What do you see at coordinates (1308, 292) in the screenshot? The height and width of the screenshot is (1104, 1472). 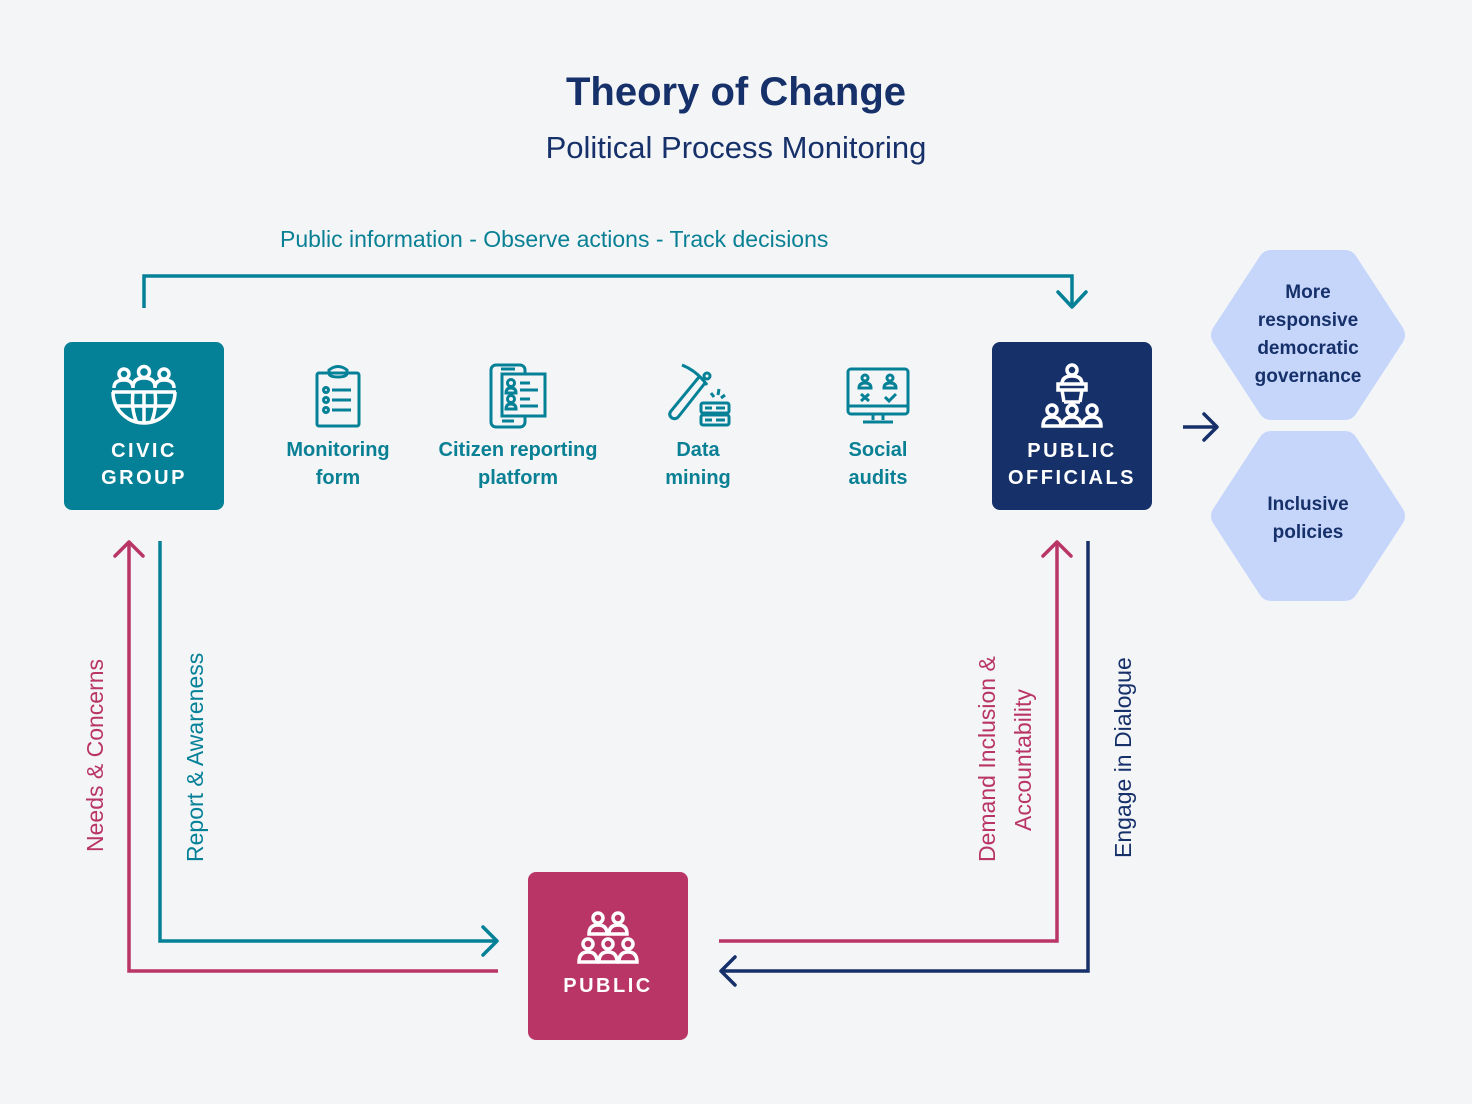 I see `outcome-text: More` at bounding box center [1308, 292].